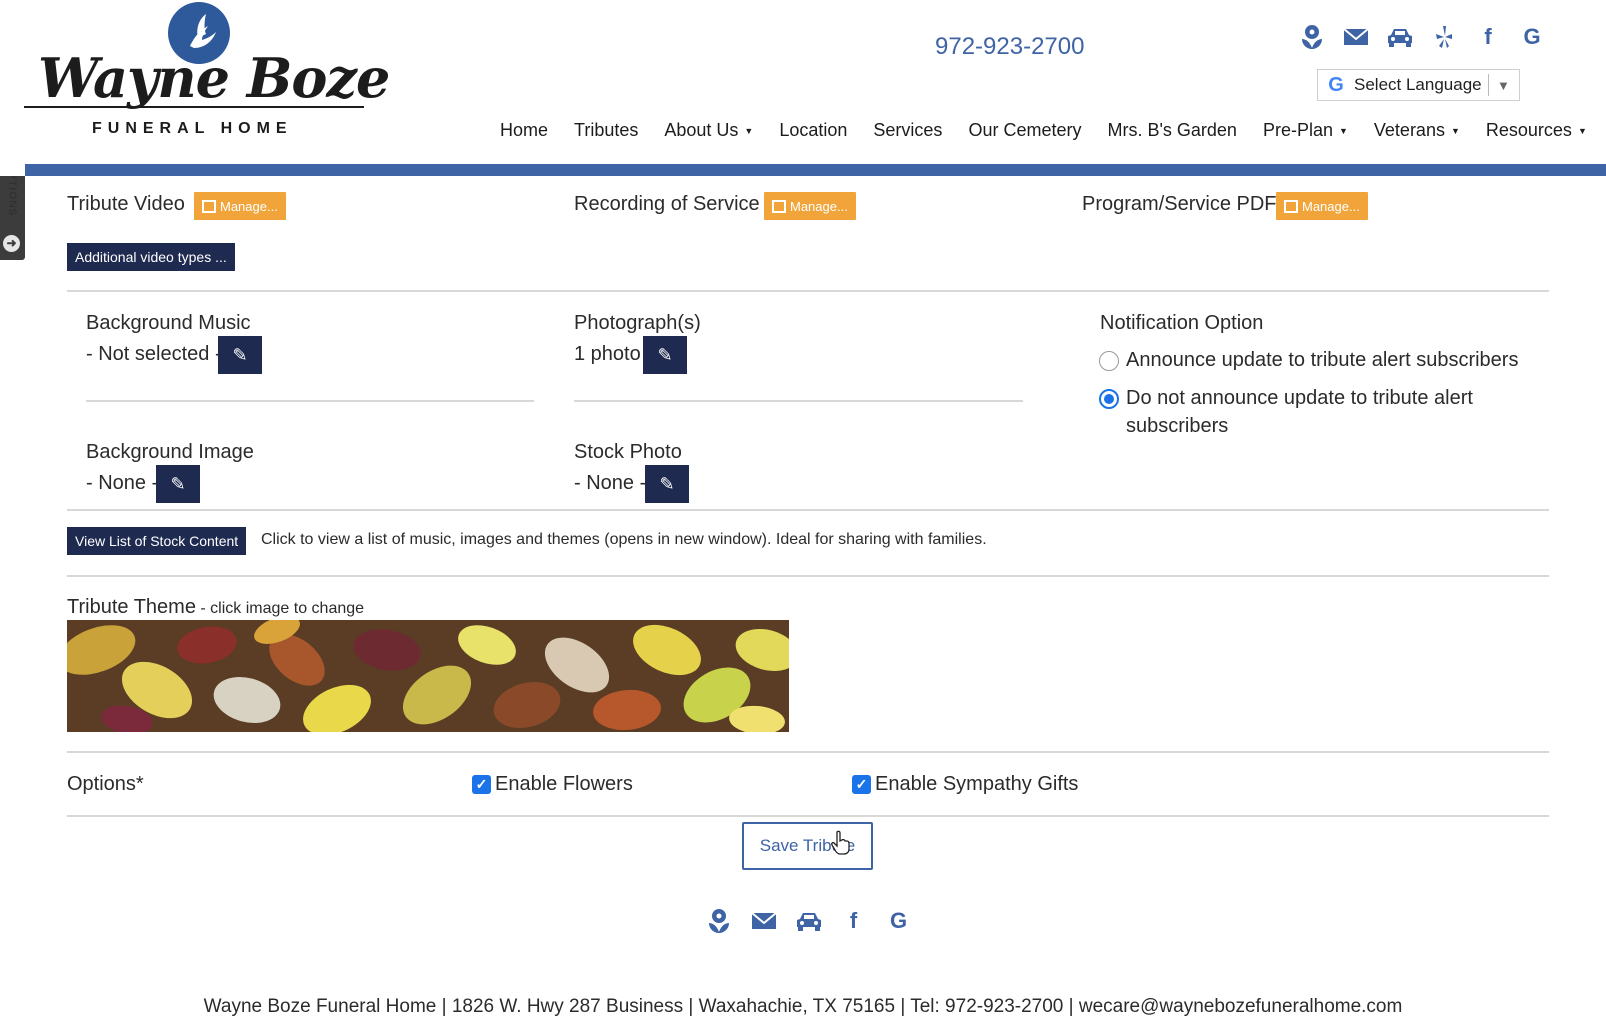 This screenshot has height=1026, width=1606. I want to click on background-image-label: Background Image, so click(170, 452).